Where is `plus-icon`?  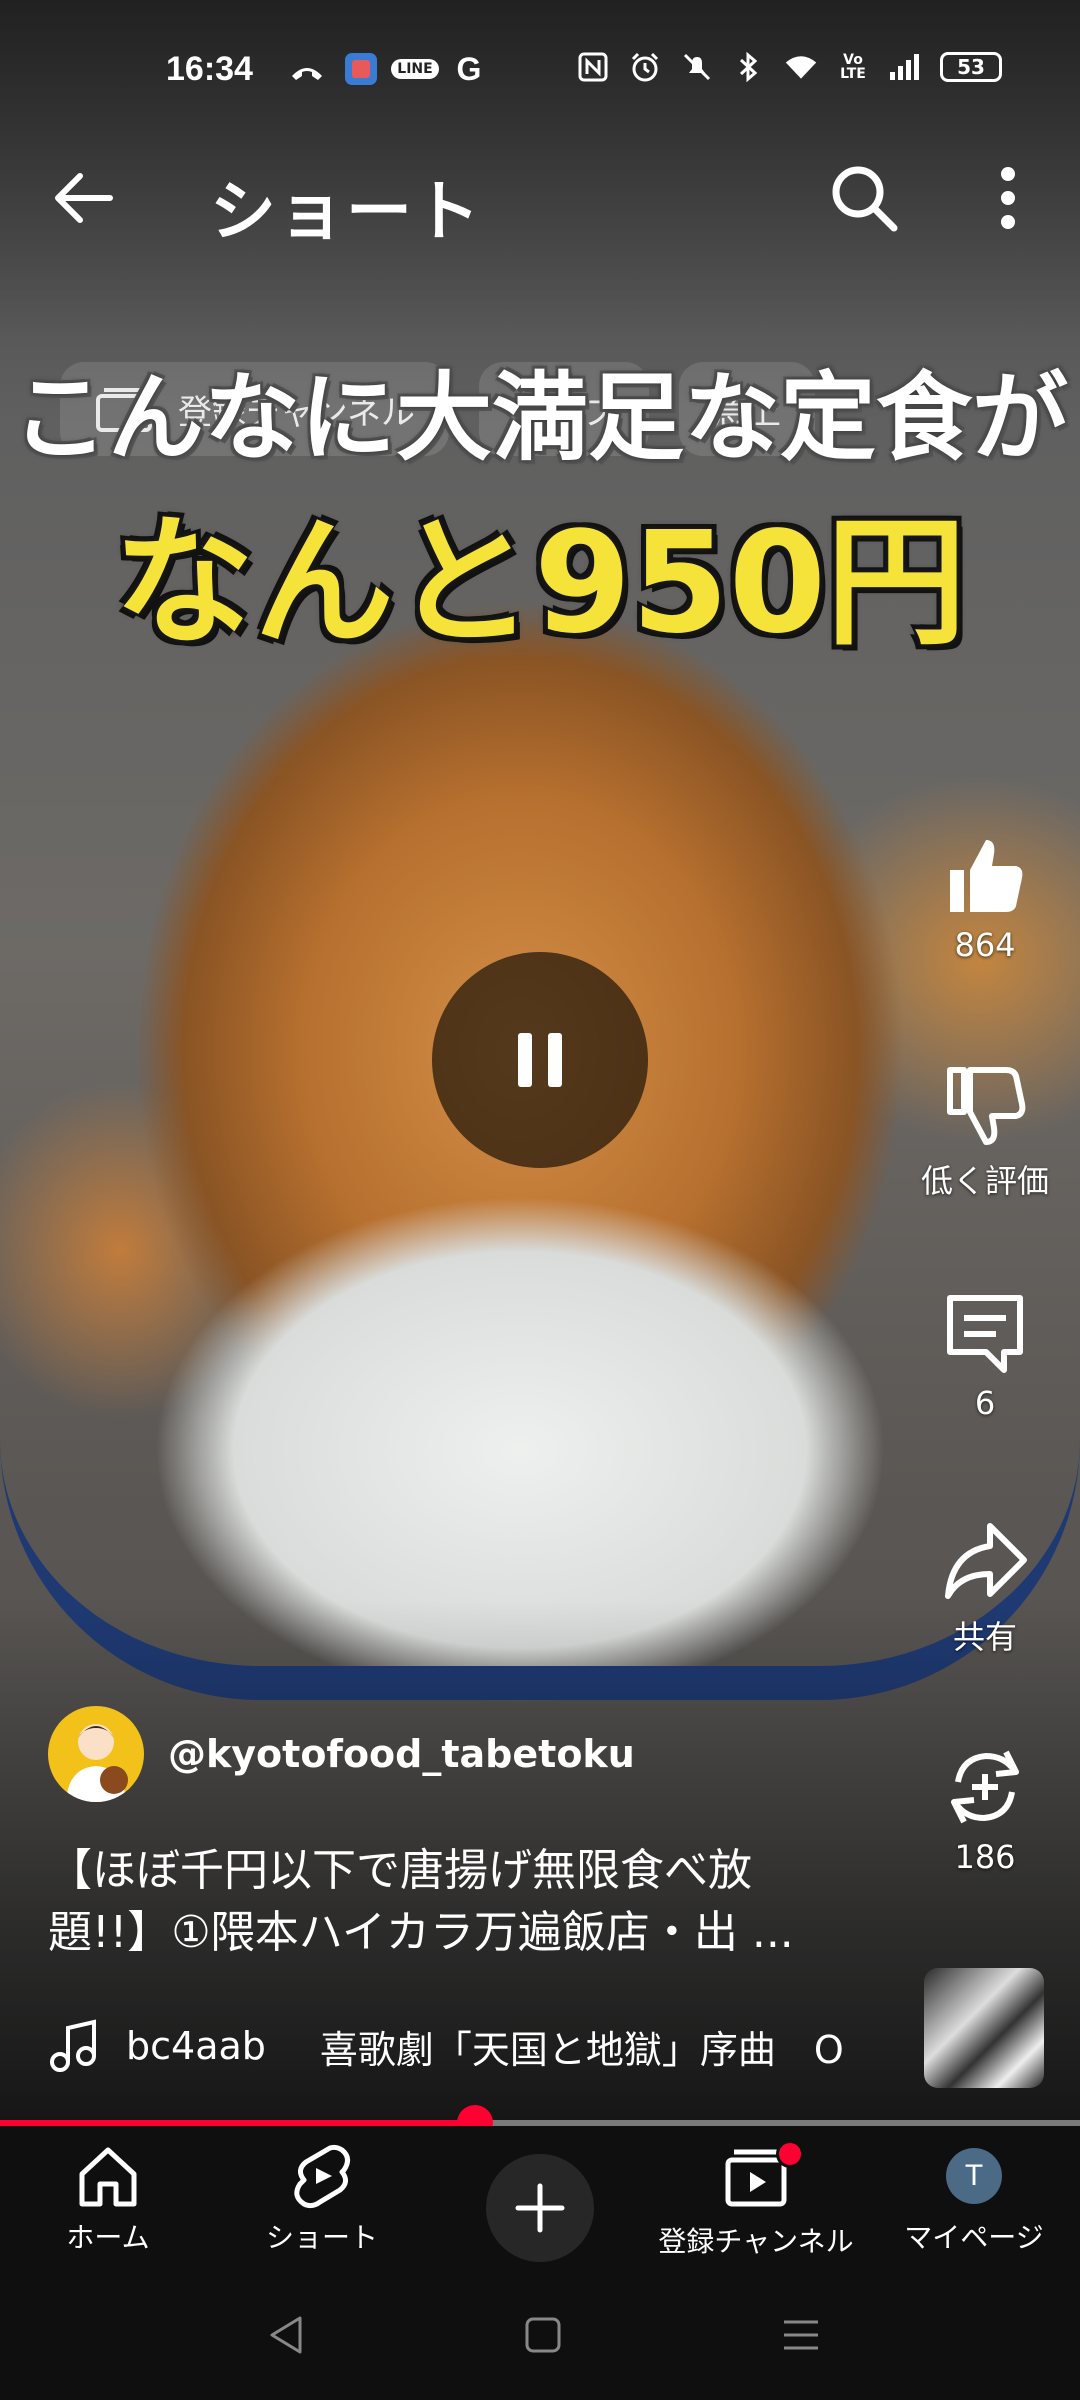 plus-icon is located at coordinates (540, 2208).